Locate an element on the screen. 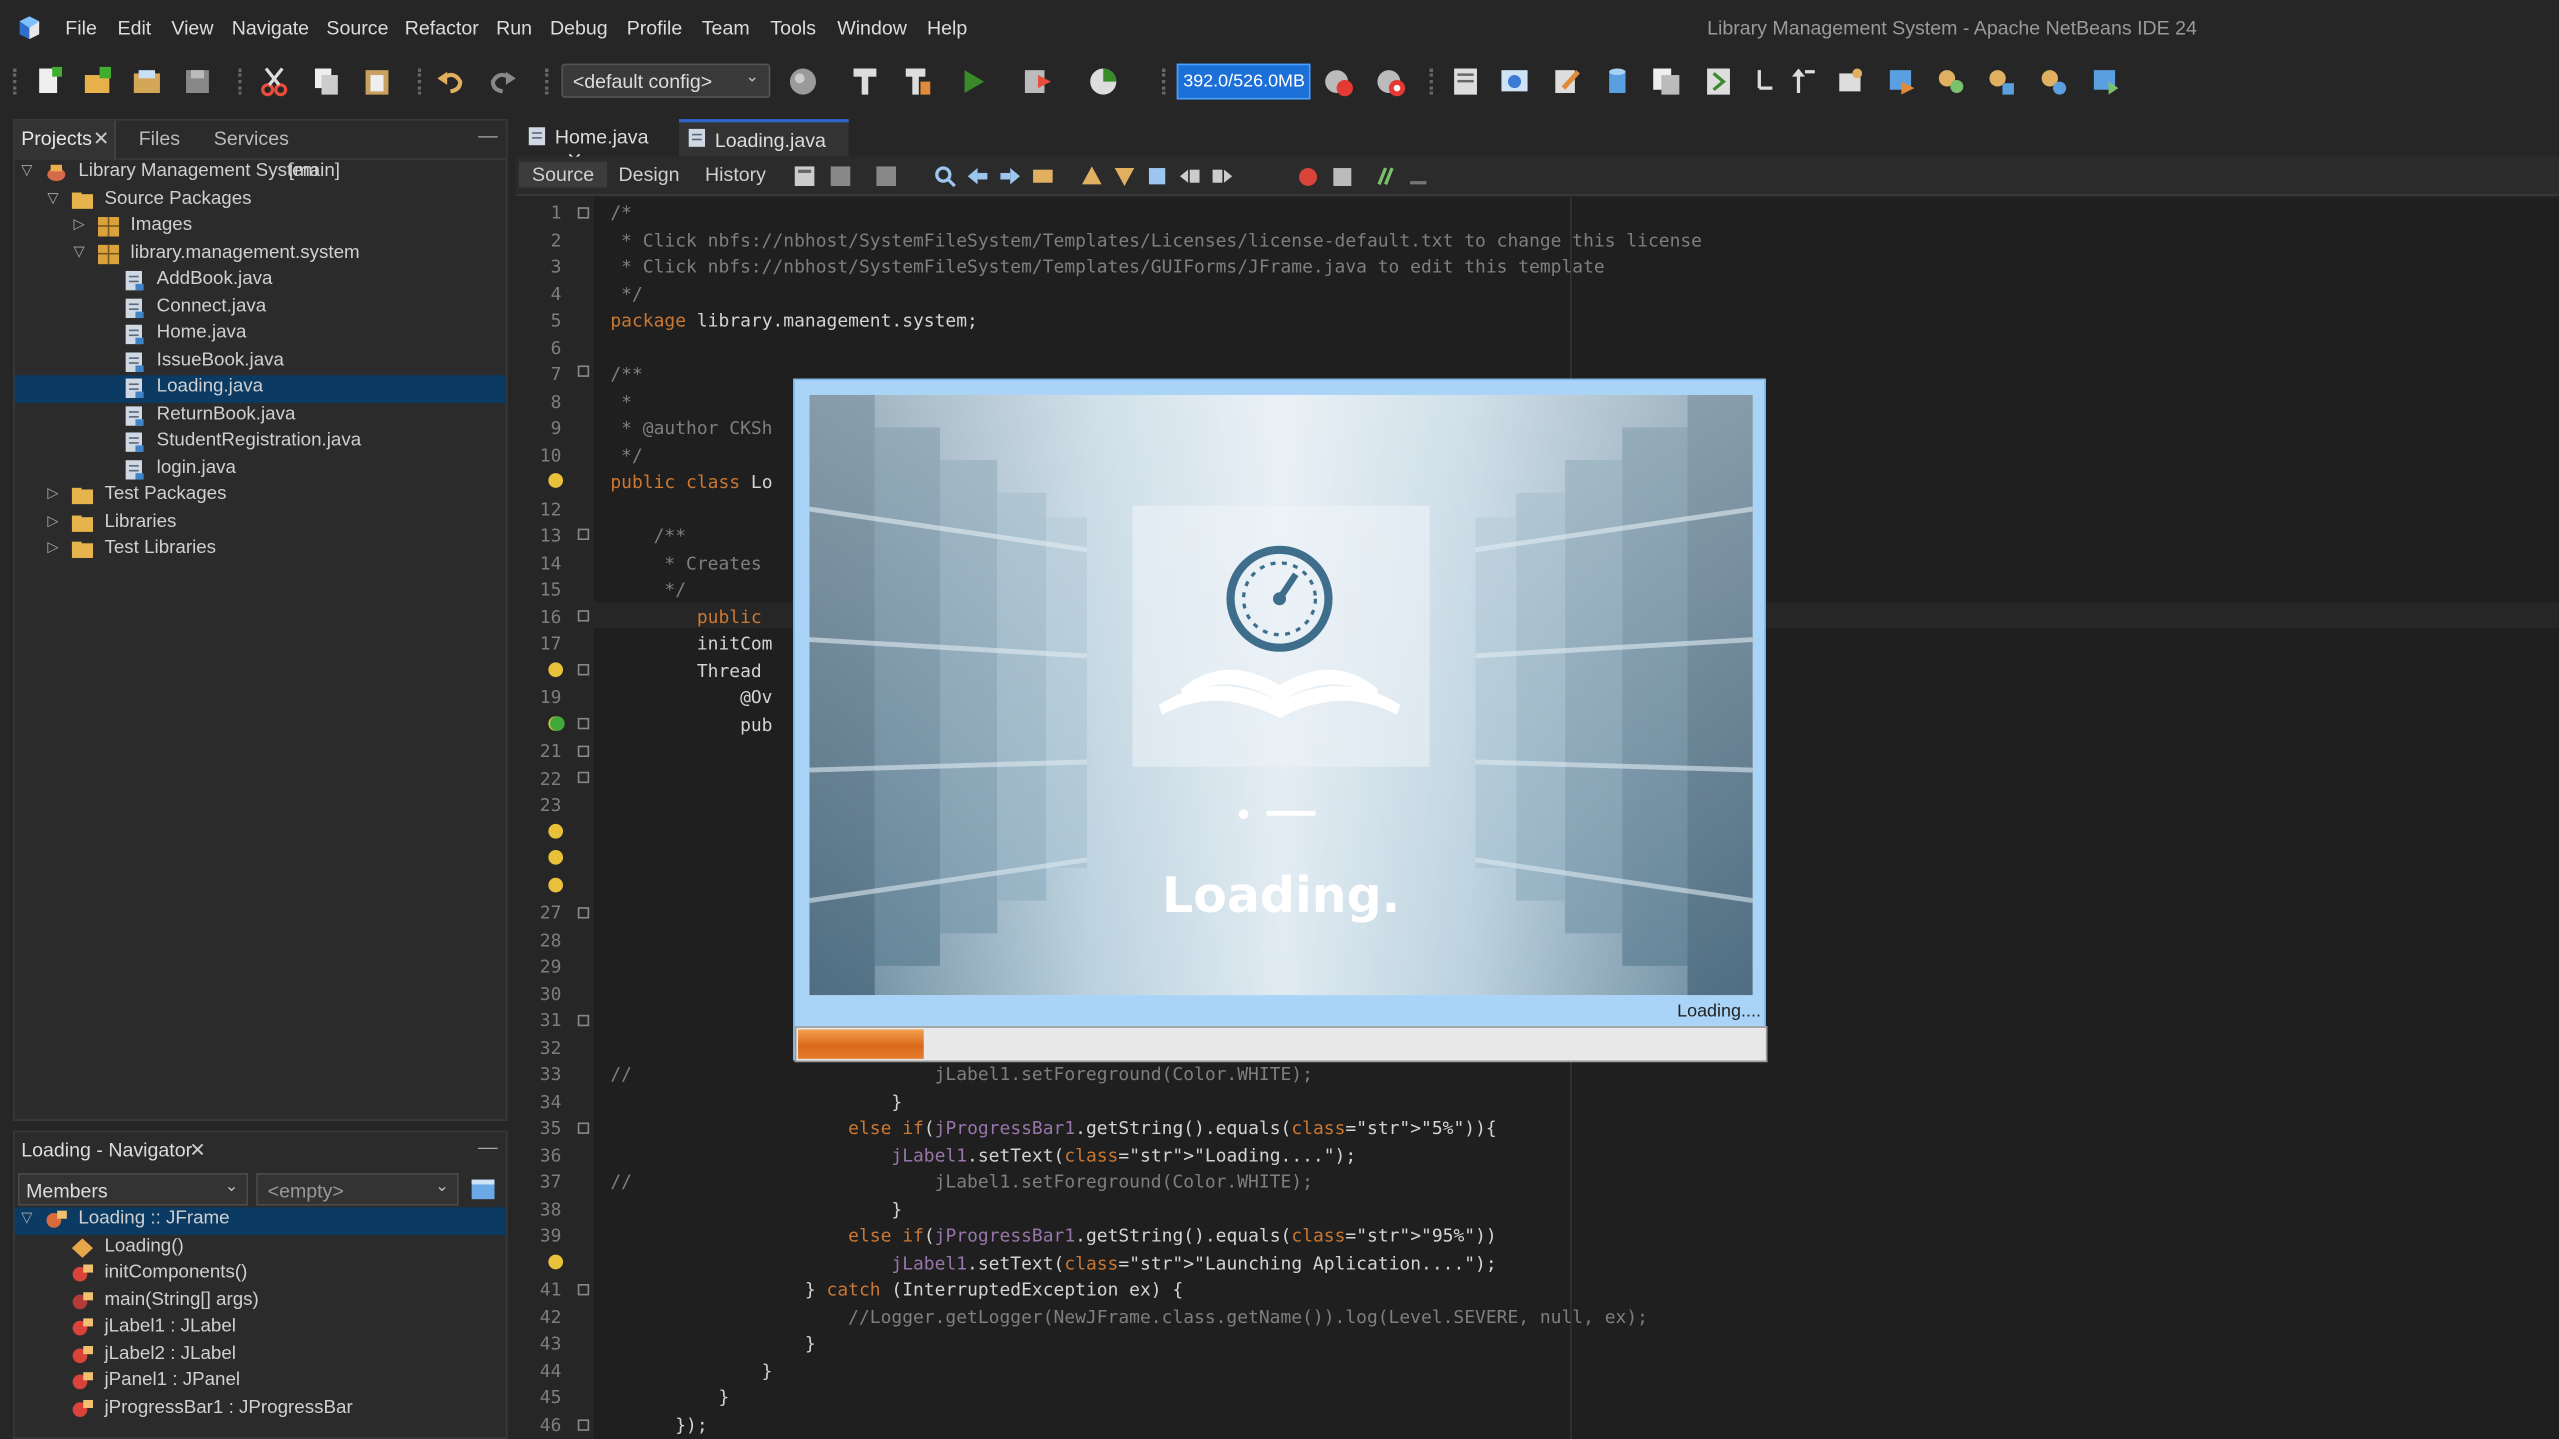  filter-icon is located at coordinates (482, 1189).